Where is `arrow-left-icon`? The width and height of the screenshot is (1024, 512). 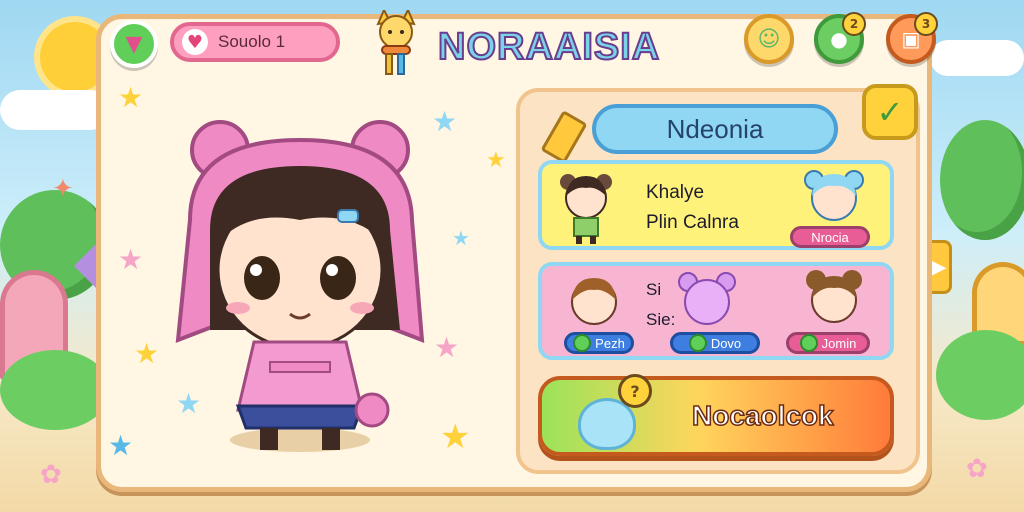
arrow-left-icon is located at coordinates (85, 266).